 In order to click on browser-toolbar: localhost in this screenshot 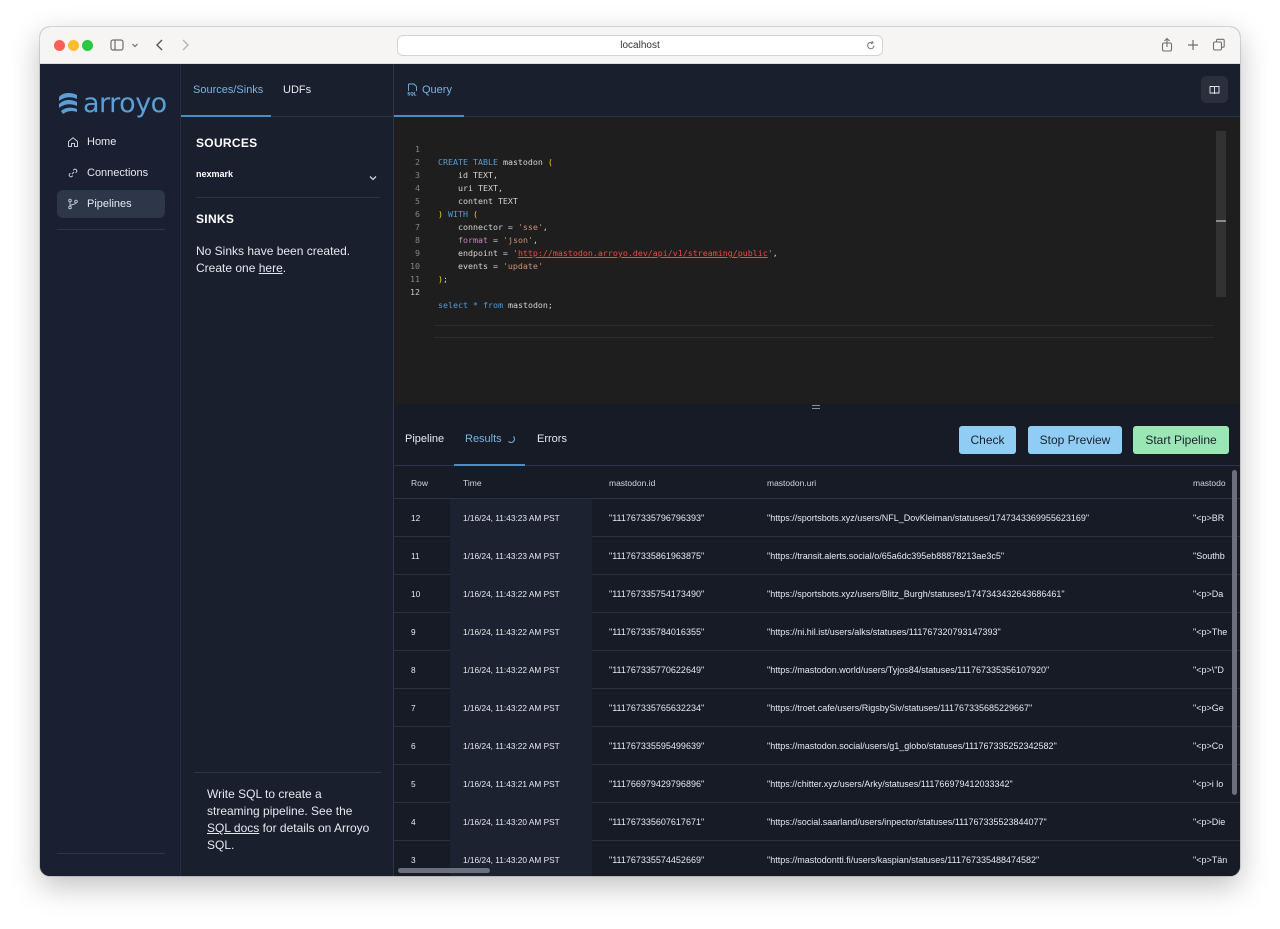, I will do `click(640, 45)`.